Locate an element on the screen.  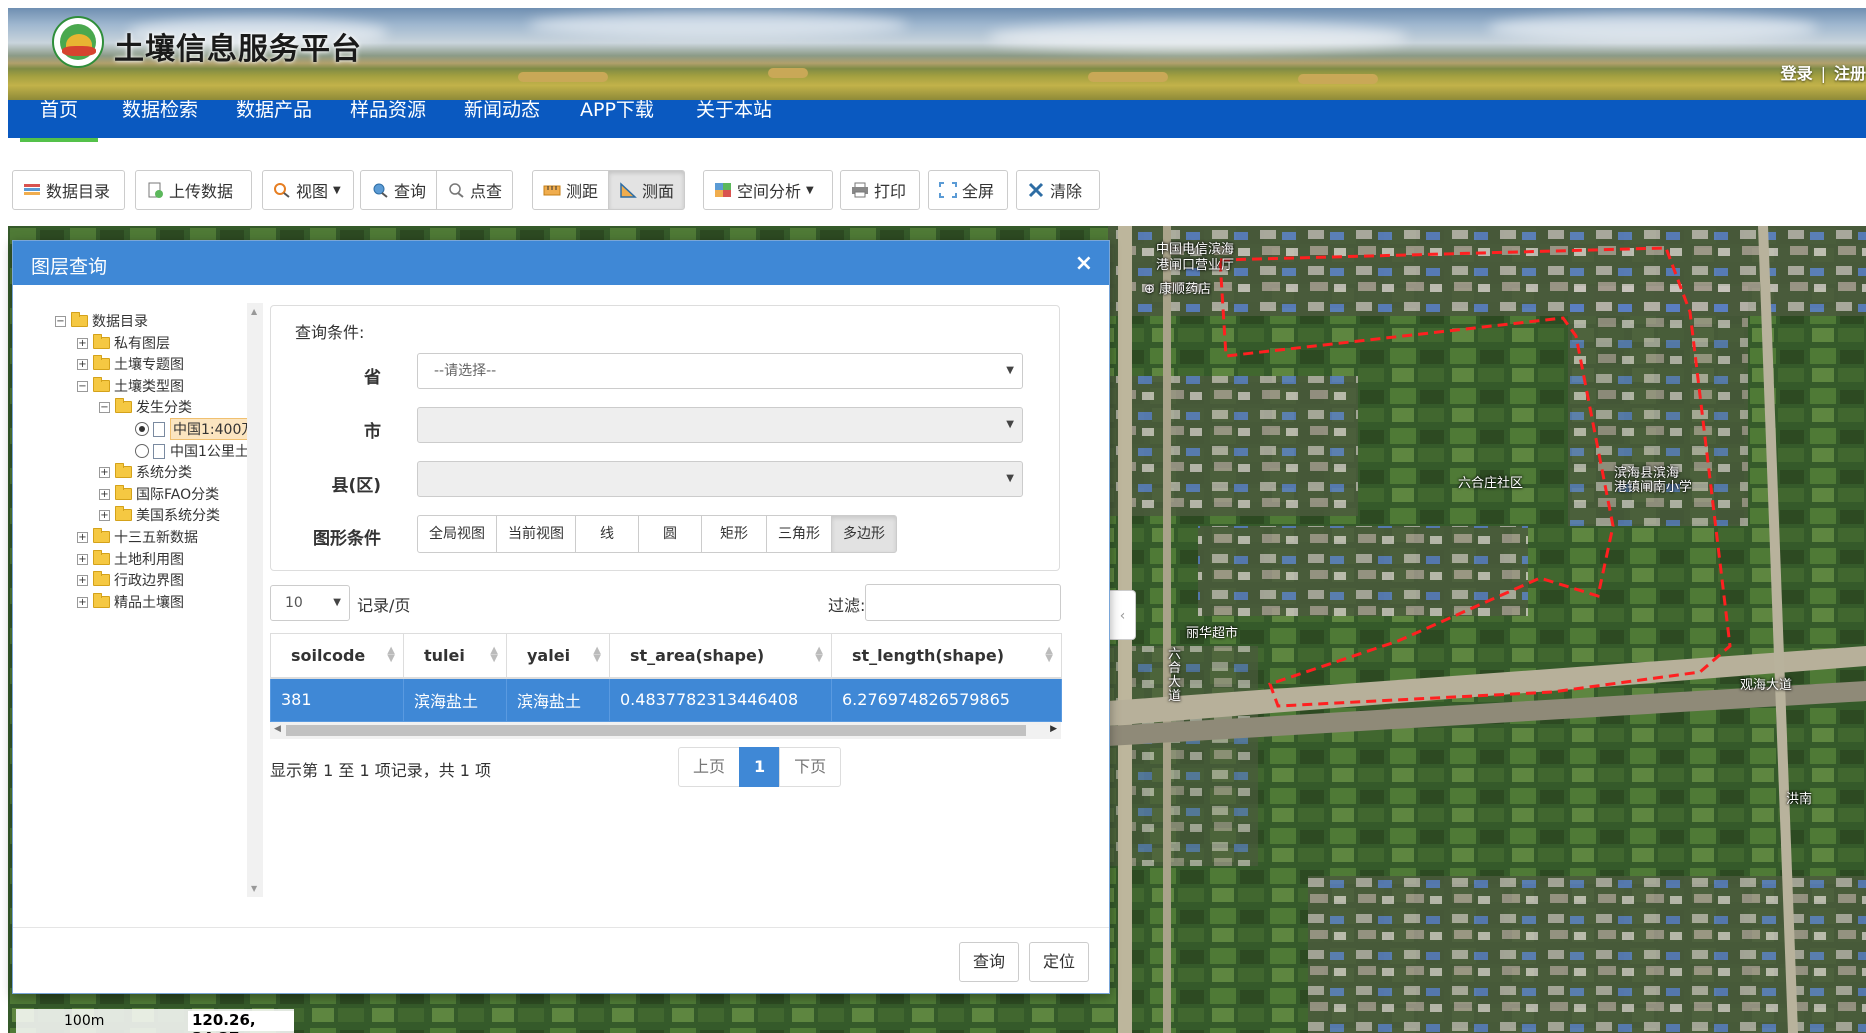
tree-scrollbar: ▲ ▼ is located at coordinates (255, 600).